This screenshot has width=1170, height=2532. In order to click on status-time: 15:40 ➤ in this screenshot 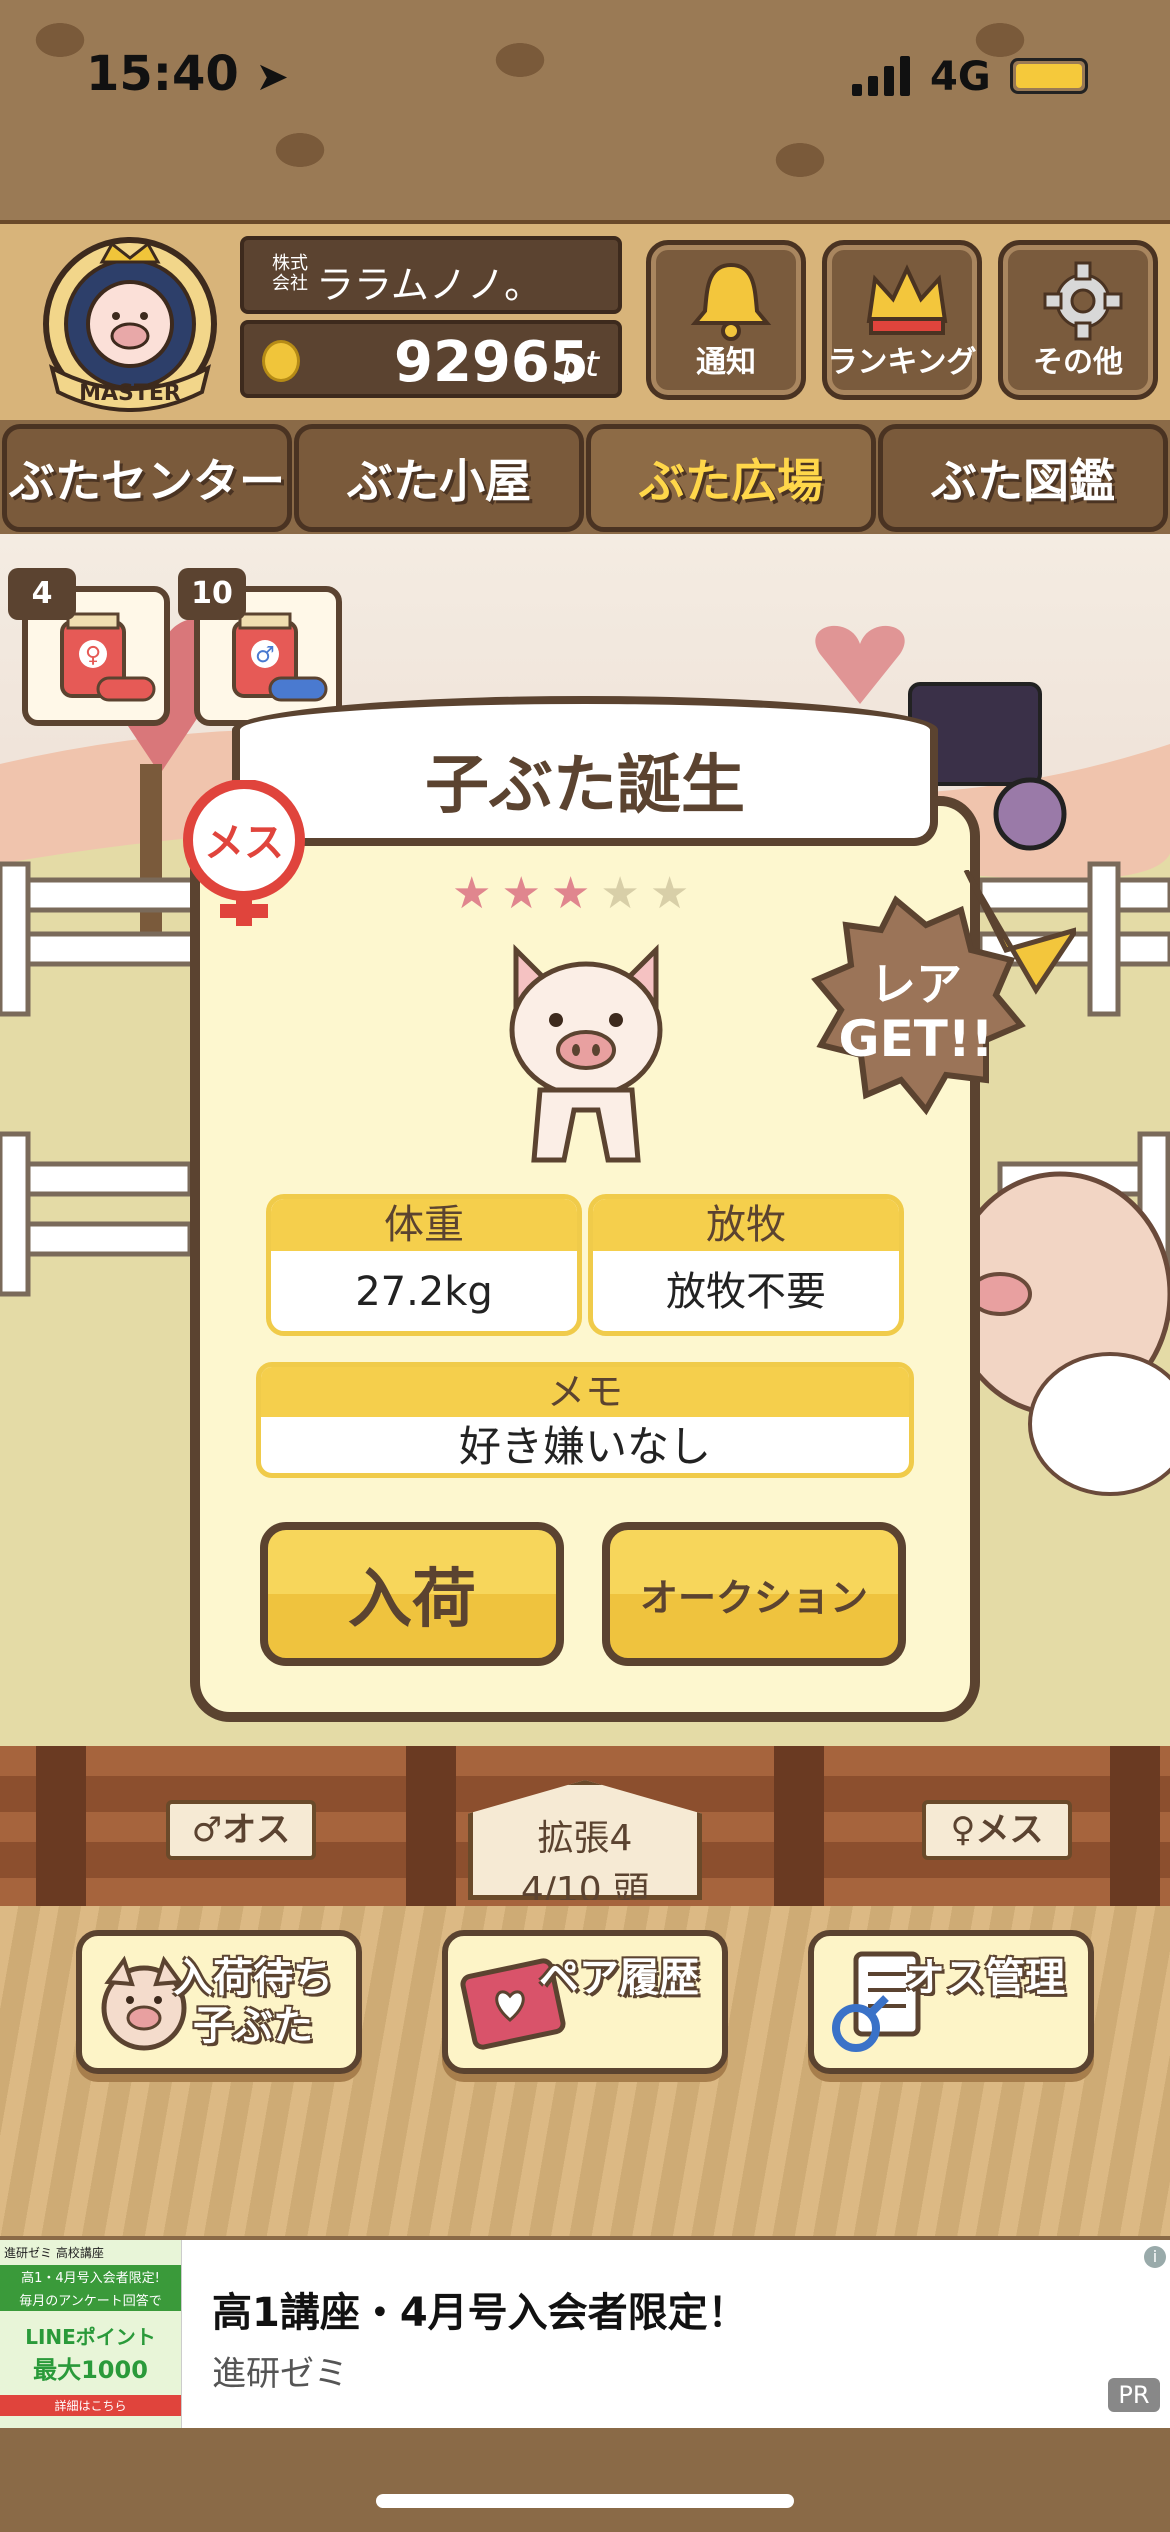, I will do `click(187, 74)`.